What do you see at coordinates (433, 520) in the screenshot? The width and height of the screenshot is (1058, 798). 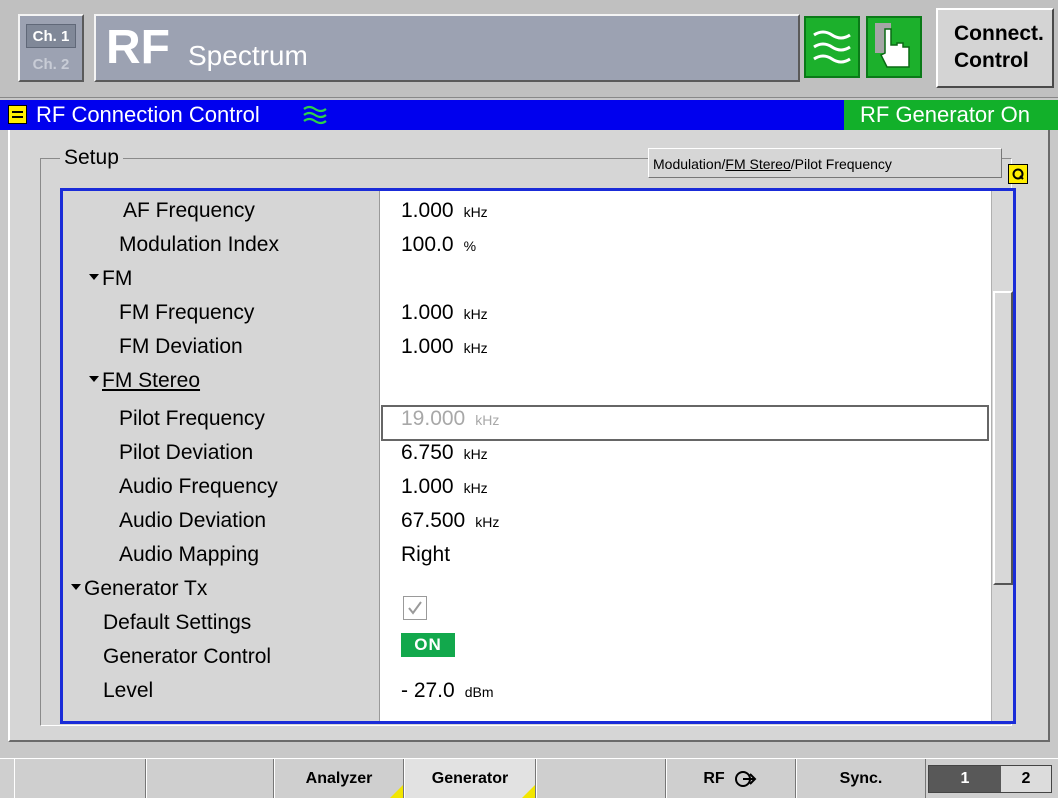 I see `value-audio-deviation-number: 67.500` at bounding box center [433, 520].